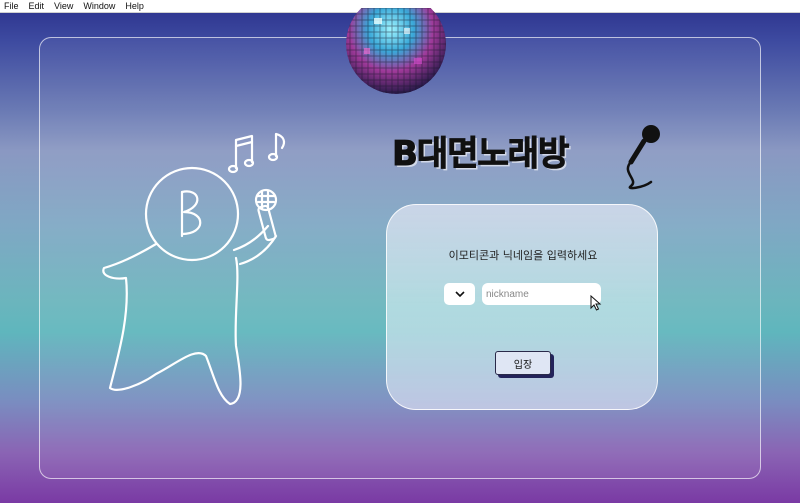 The image size is (800, 503). I want to click on mouse-cursor-icon, so click(596, 303).